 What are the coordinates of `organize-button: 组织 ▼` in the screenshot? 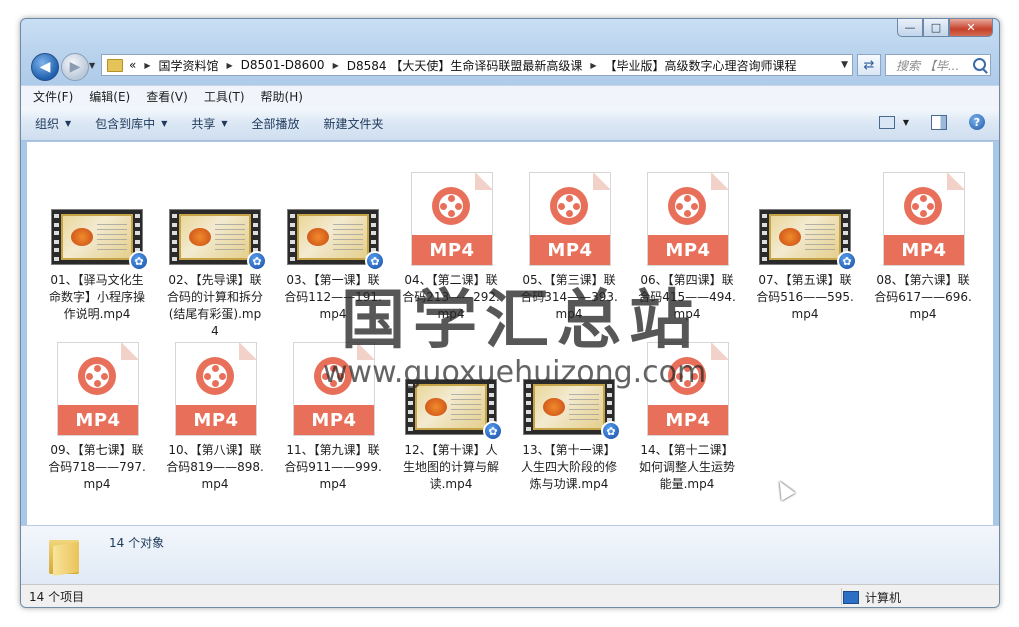 It's located at (53, 123).